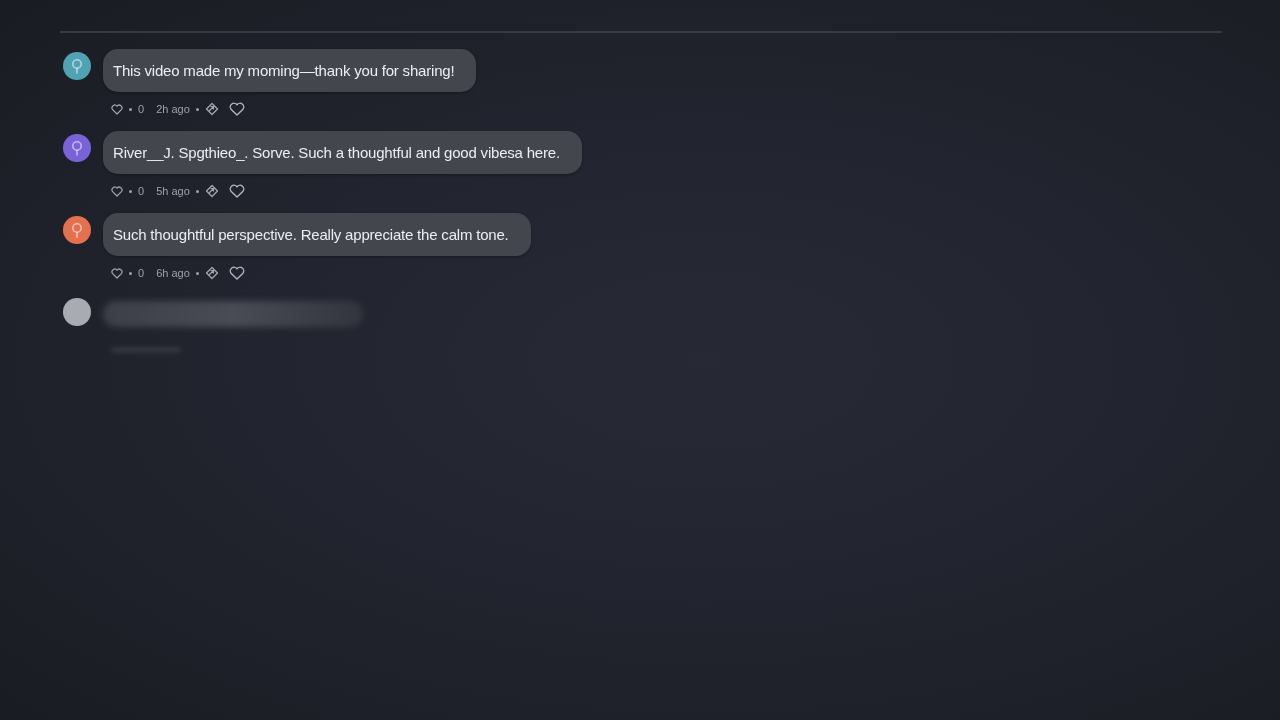 This screenshot has width=1280, height=720. Describe the element at coordinates (284, 70) in the screenshot. I see `comment-text: This video made my moming—thank you for sharing!` at that location.